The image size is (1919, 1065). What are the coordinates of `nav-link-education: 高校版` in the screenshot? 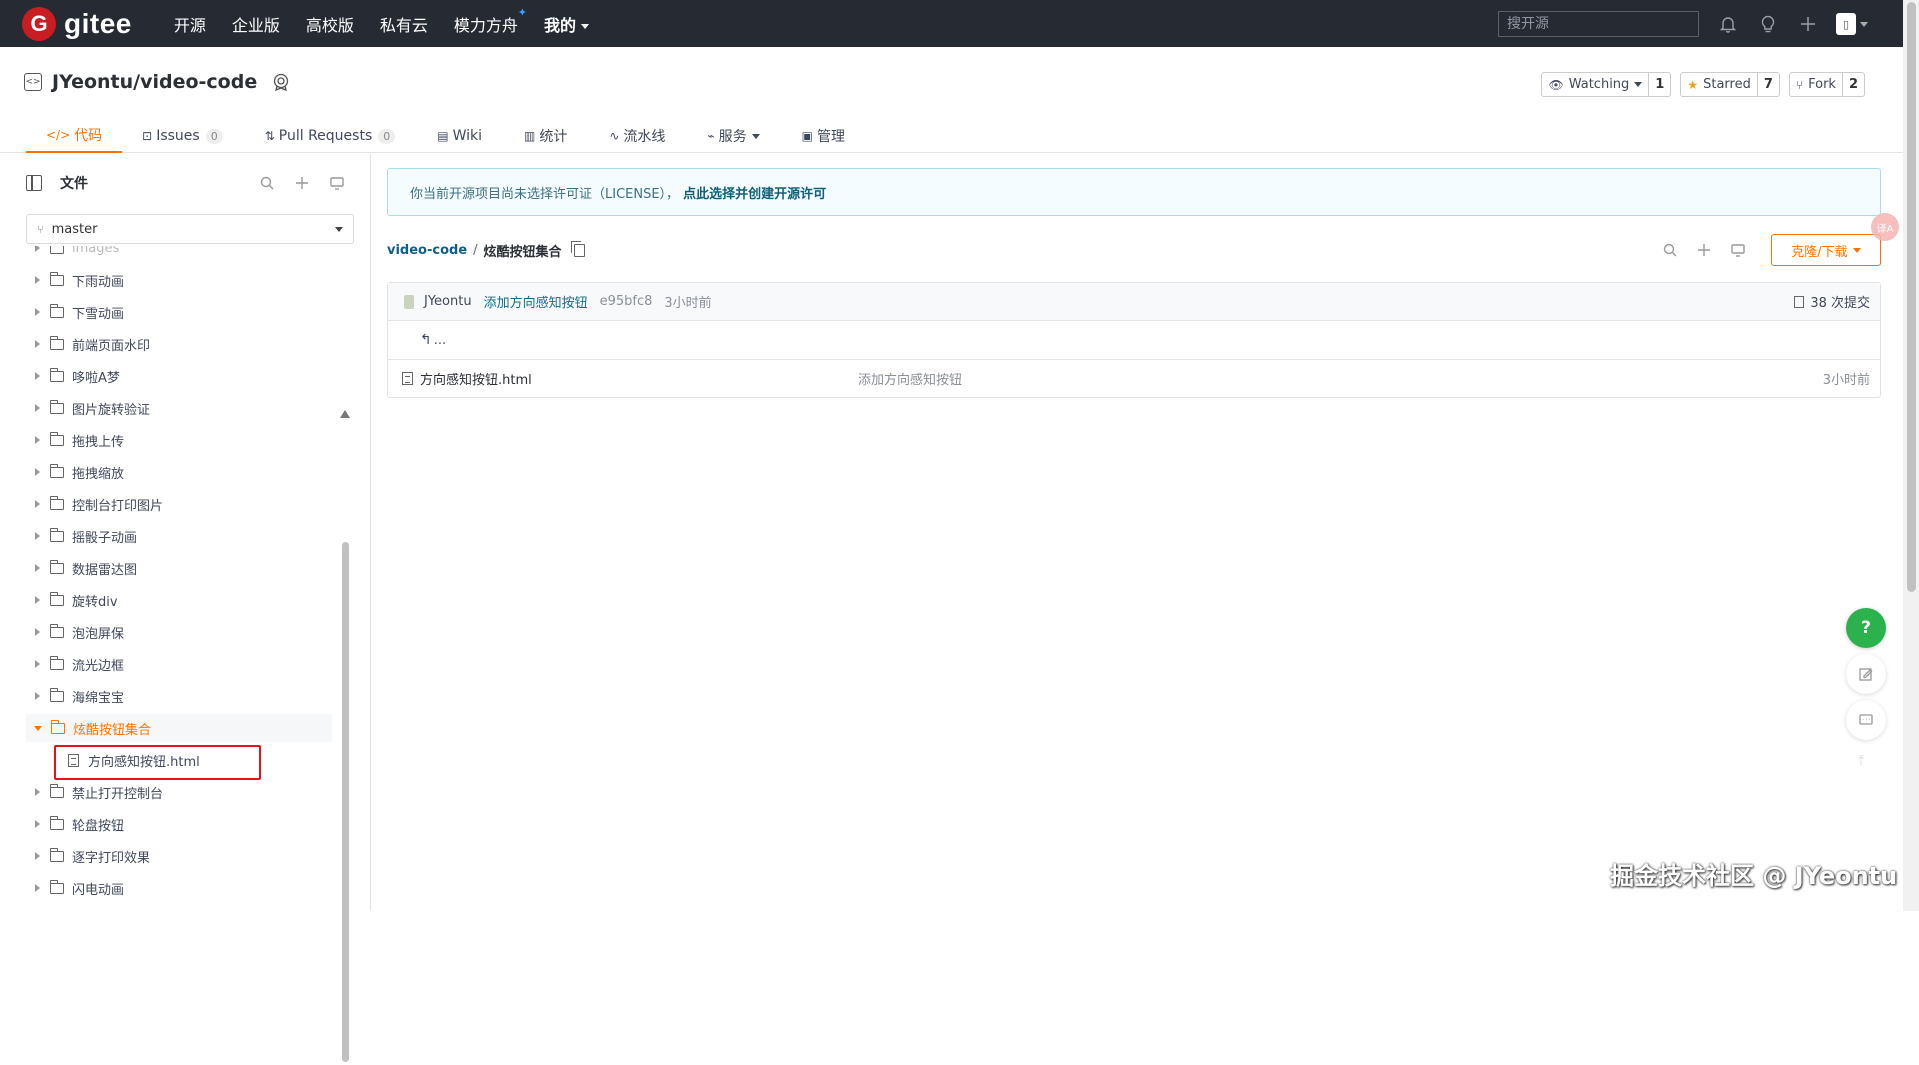 It's located at (330, 24).